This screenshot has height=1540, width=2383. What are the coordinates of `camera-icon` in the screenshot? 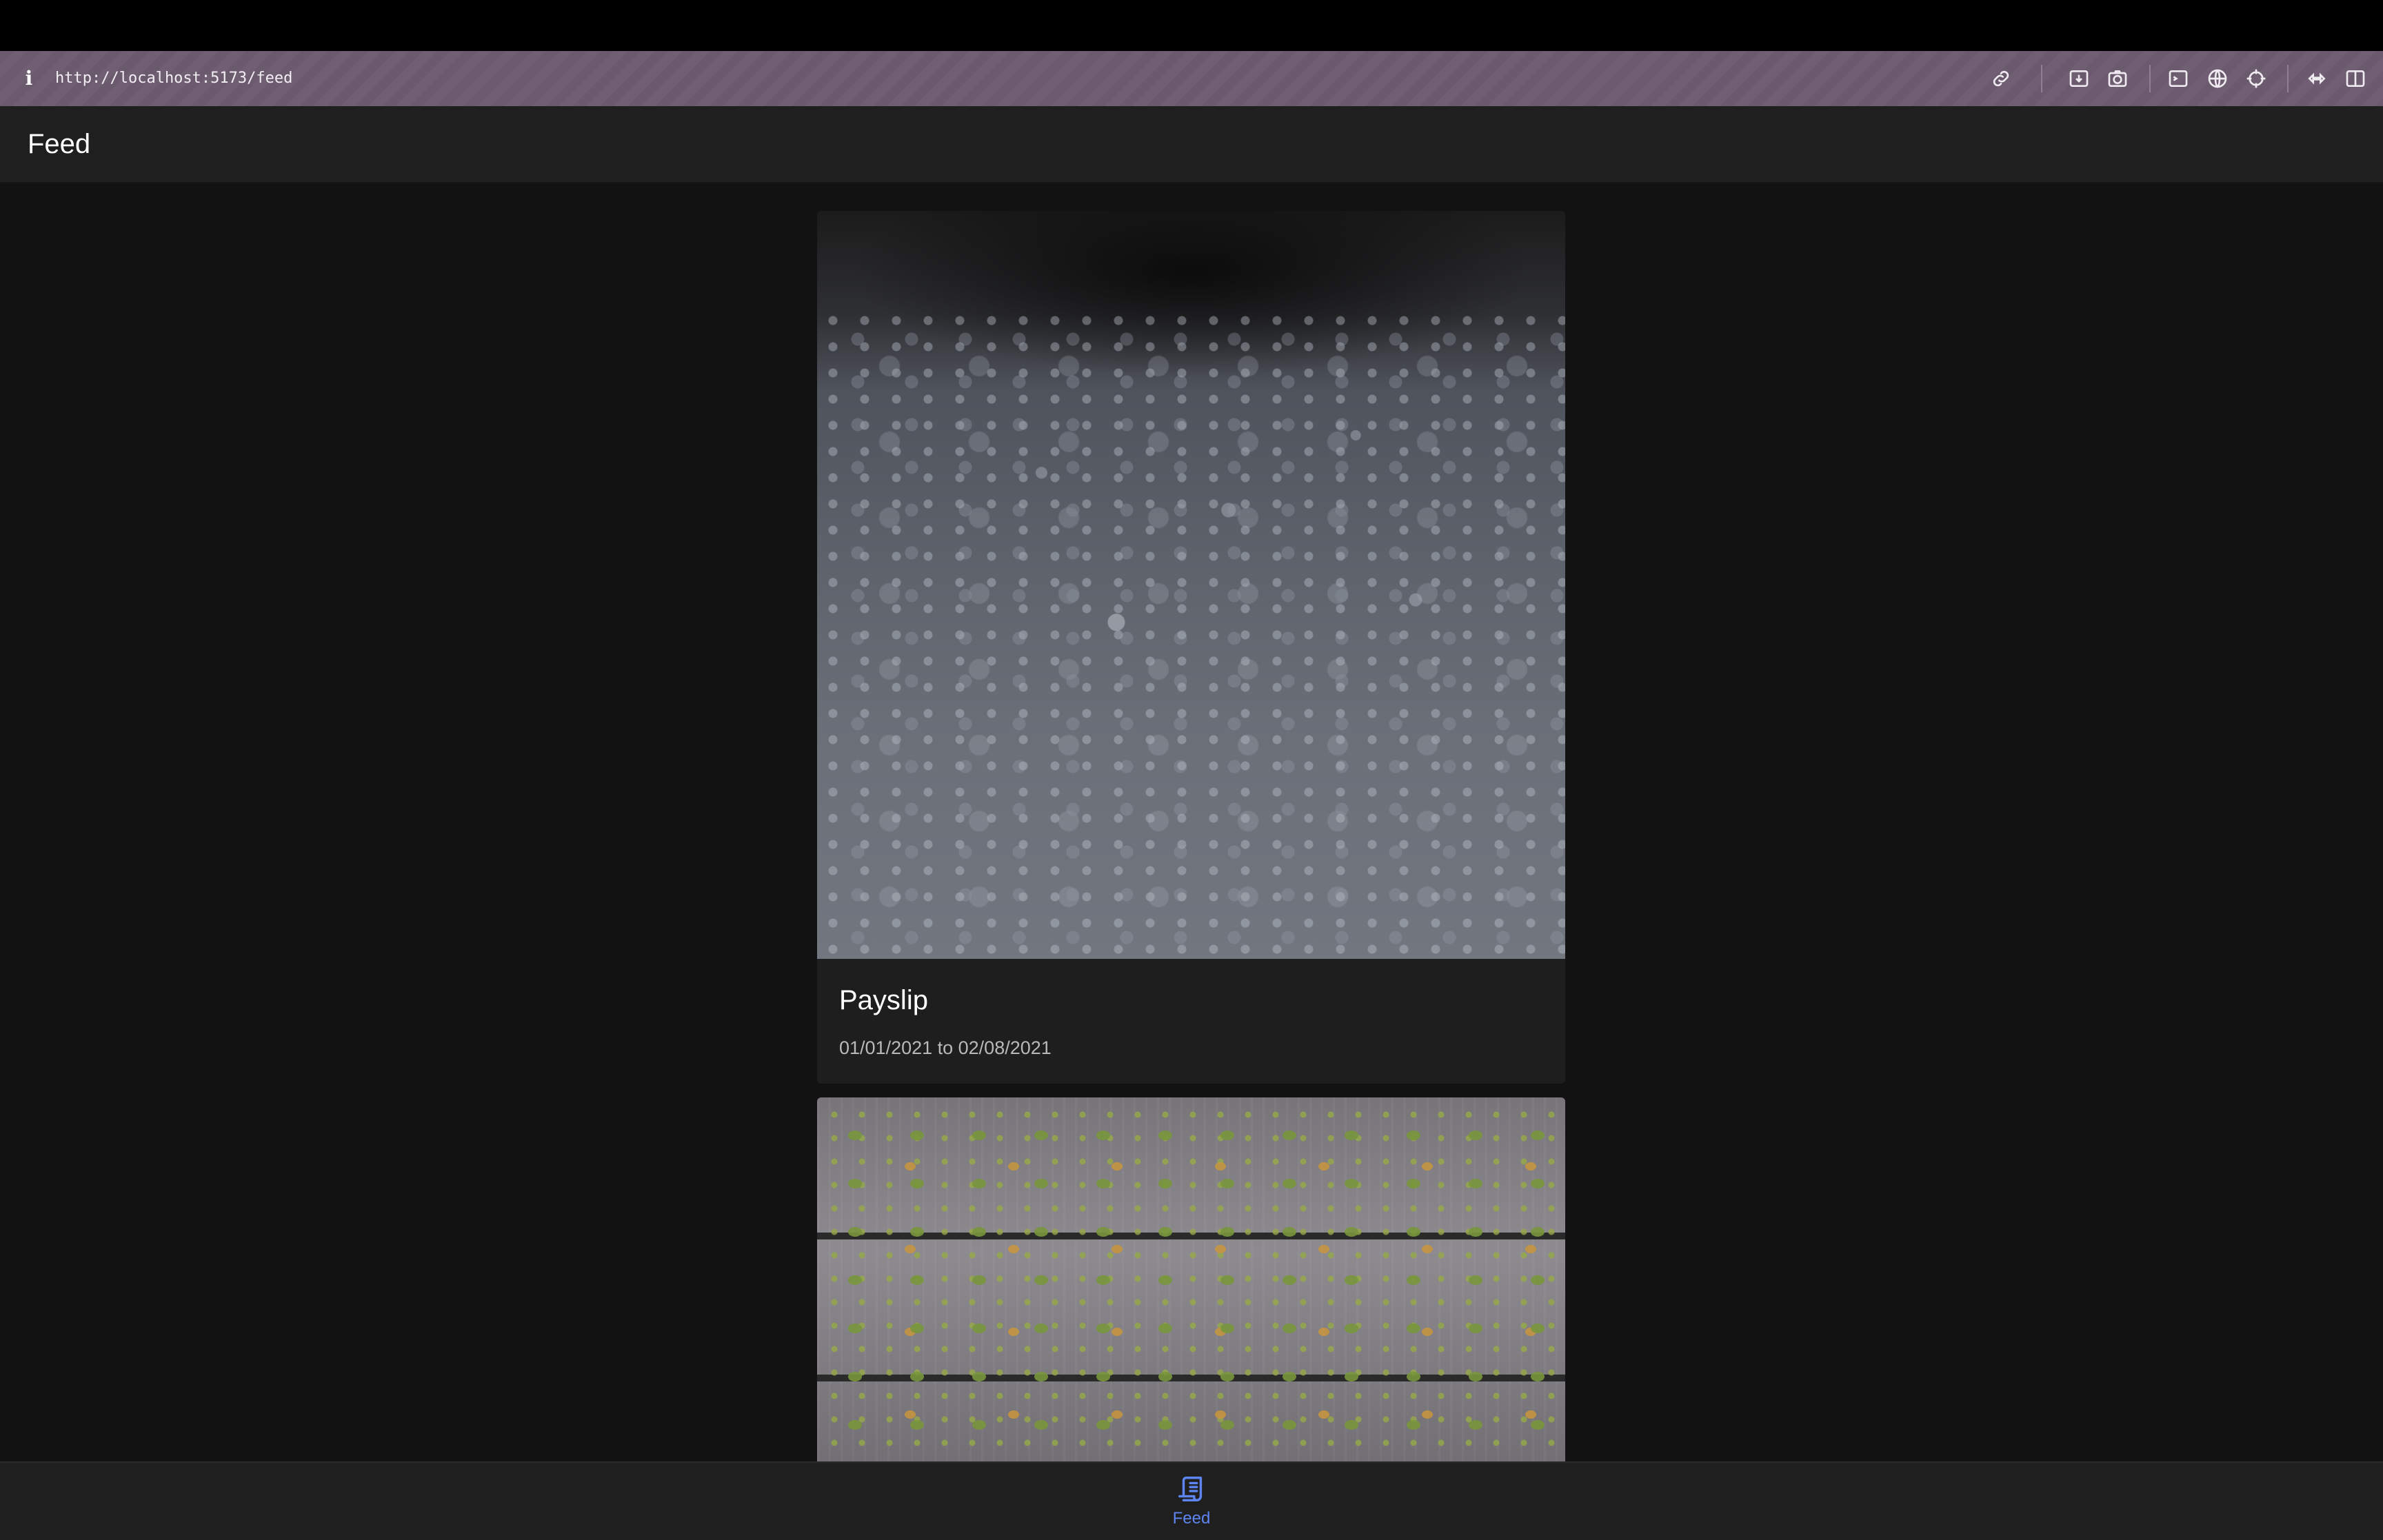 It's located at (2117, 79).